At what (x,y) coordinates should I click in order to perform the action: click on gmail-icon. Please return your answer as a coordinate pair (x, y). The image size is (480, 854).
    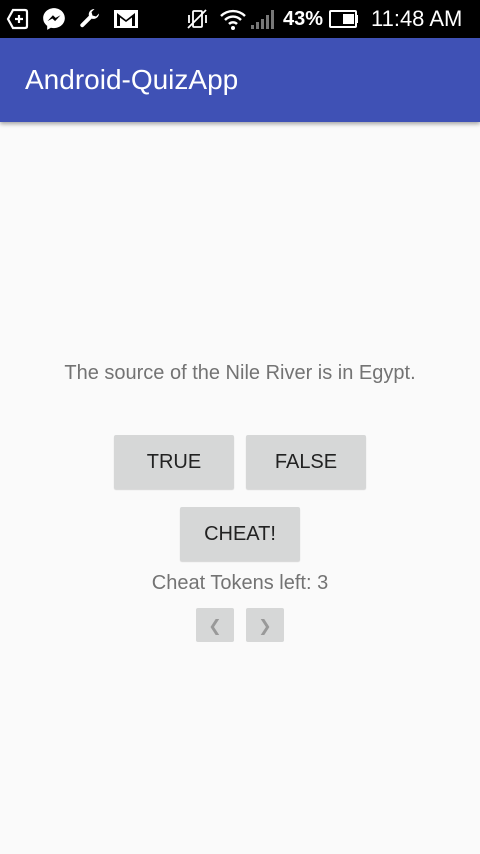
    Looking at the image, I should click on (126, 19).